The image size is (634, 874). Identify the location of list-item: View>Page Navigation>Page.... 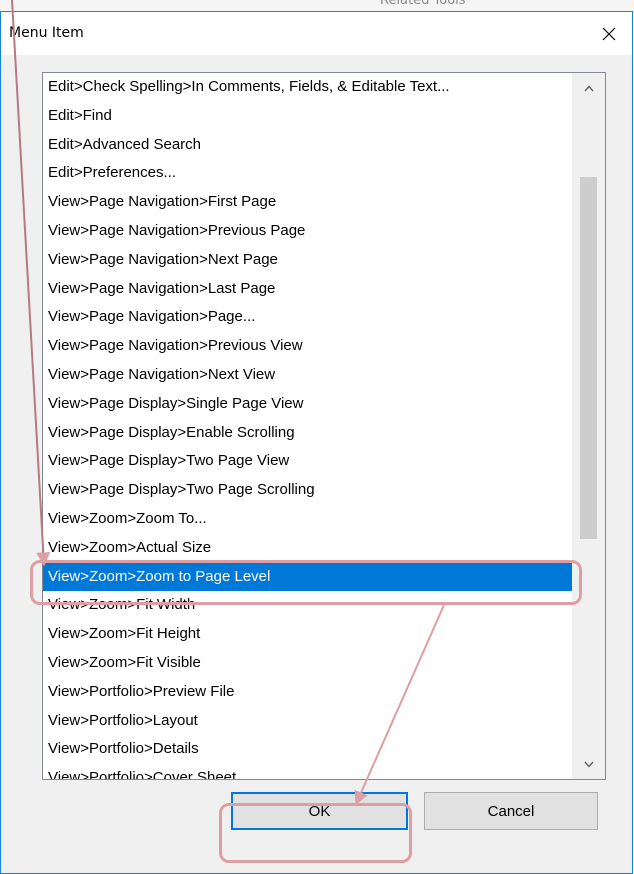
(308, 317).